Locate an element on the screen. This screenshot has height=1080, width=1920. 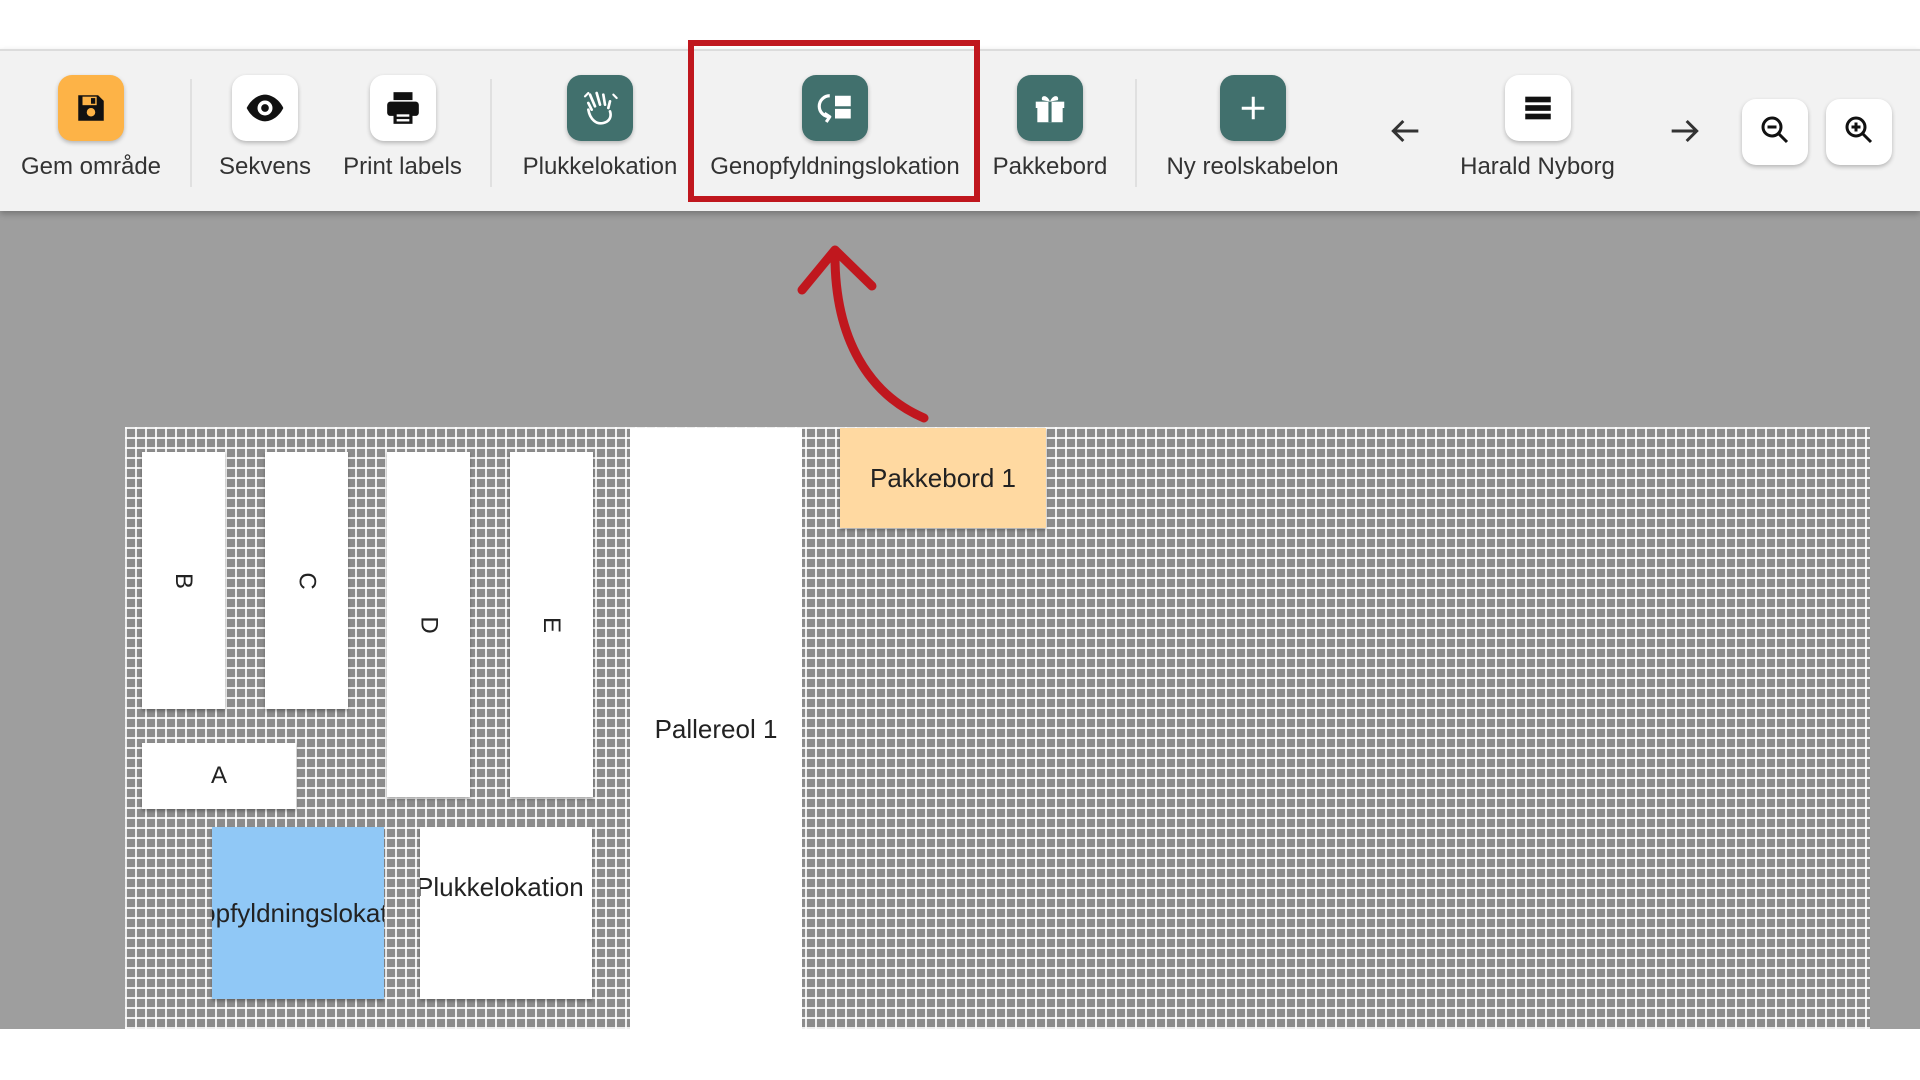
arrow-right-icon is located at coordinates (1685, 131).